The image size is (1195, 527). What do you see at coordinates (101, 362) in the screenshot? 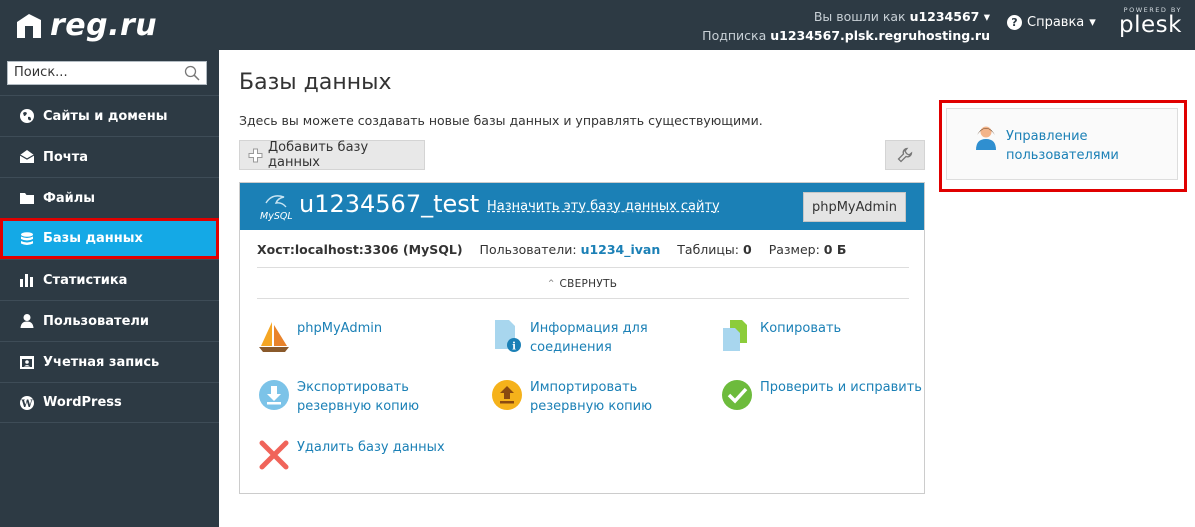
I see `sidebar-item-label: Учетная запись` at bounding box center [101, 362].